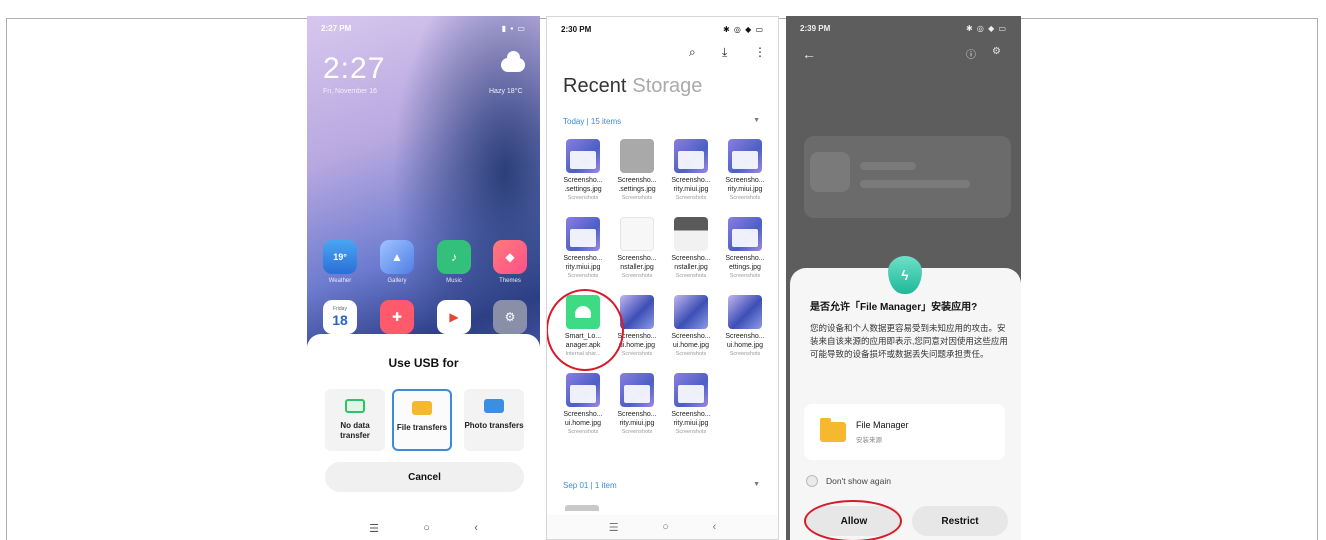 The width and height of the screenshot is (1326, 540). I want to click on photo-icon, so click(494, 406).